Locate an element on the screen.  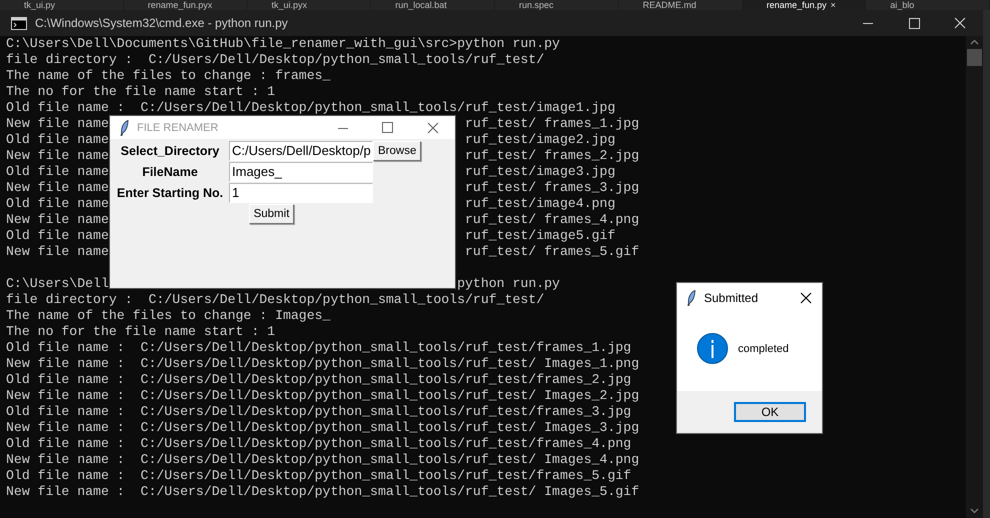
console-line: ruf_test/image3.jpg is located at coordinates (540, 172).